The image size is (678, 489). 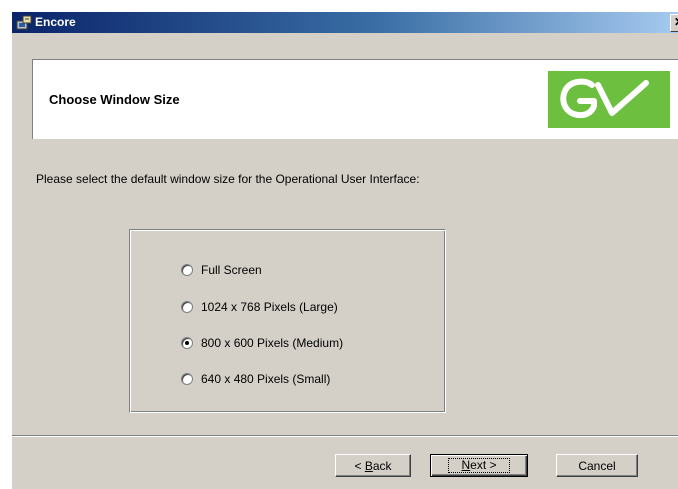 What do you see at coordinates (231, 270) in the screenshot?
I see `radio-label: Full Screen` at bounding box center [231, 270].